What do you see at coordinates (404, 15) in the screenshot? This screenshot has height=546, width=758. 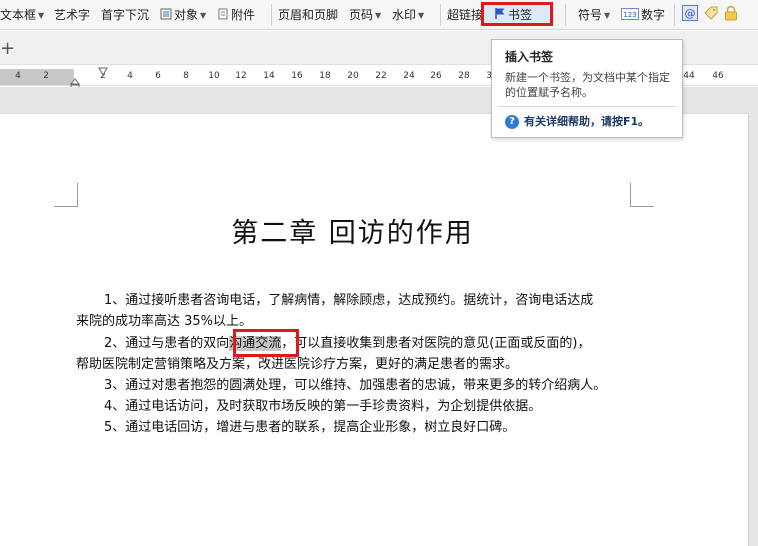 I see `watermark-label: 水印` at bounding box center [404, 15].